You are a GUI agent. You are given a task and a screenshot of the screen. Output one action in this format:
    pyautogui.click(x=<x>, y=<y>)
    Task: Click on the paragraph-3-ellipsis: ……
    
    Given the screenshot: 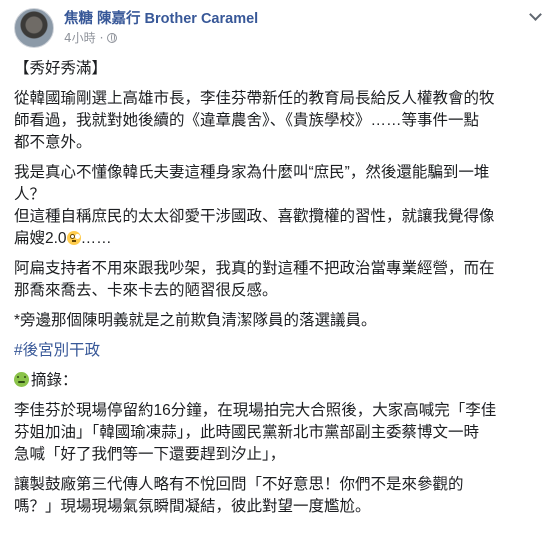 What is the action you would take?
    pyautogui.click(x=96, y=238)
    